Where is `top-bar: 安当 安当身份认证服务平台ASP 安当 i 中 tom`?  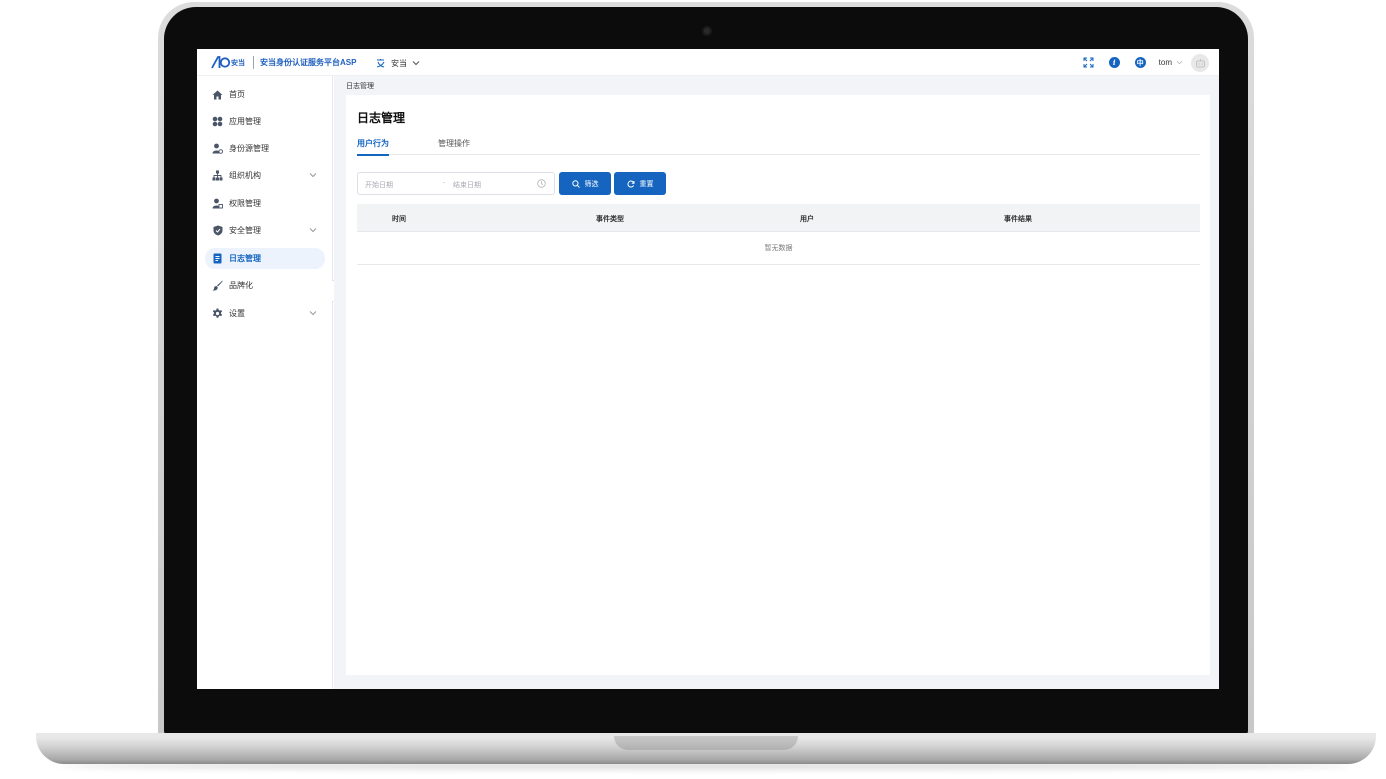 top-bar: 安当 安当身份认证服务平台ASP 安当 i 中 tom is located at coordinates (708, 62).